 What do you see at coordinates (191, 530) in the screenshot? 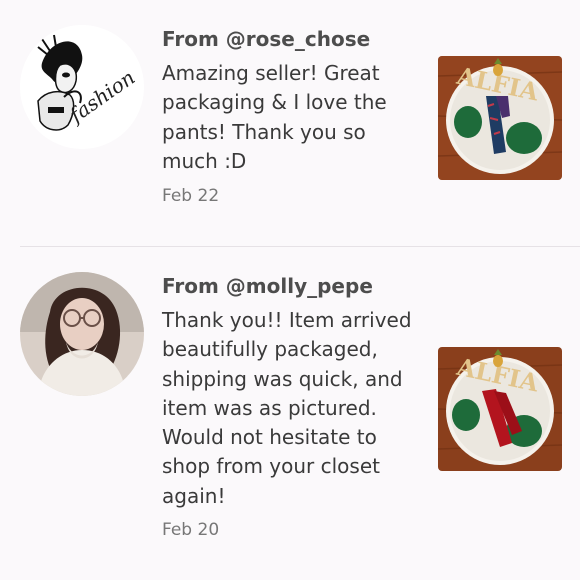
I see `review-date: Feb 20` at bounding box center [191, 530].